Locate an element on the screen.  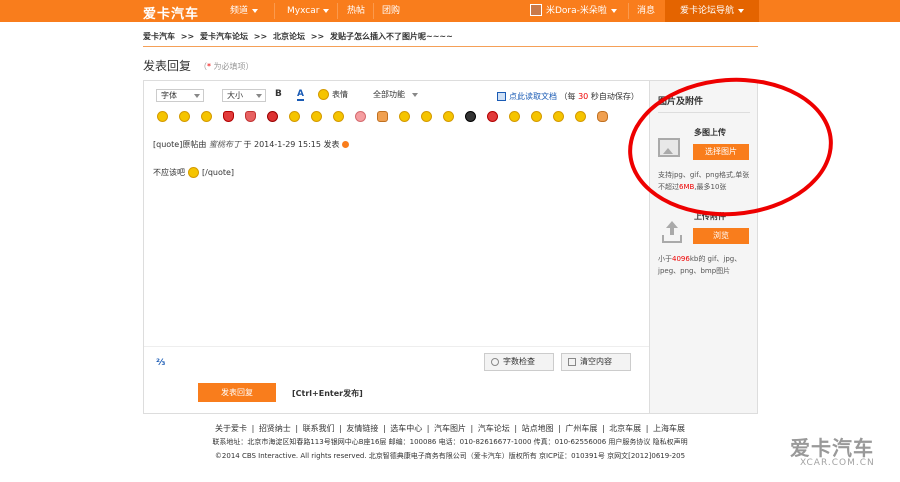
footer-link: 站点地图 is located at coordinates (538, 428).